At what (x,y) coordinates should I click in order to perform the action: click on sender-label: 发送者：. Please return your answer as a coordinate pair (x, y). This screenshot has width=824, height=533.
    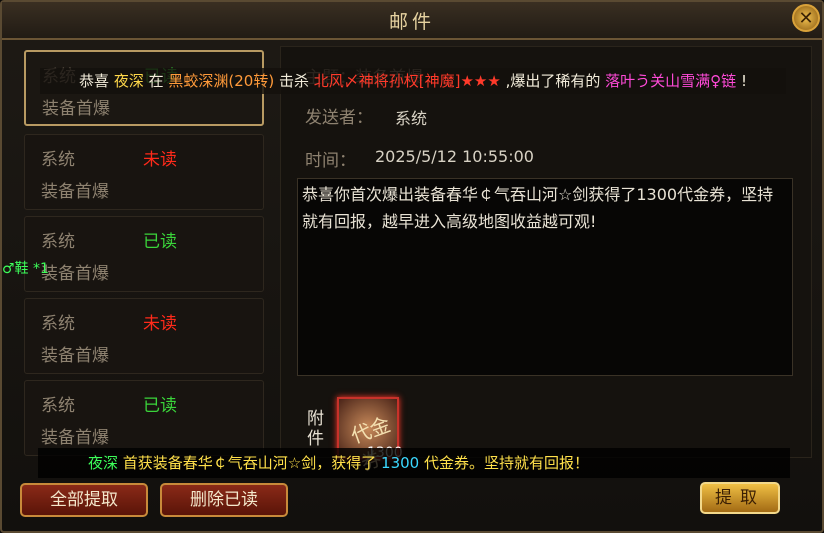
    Looking at the image, I should click on (339, 118).